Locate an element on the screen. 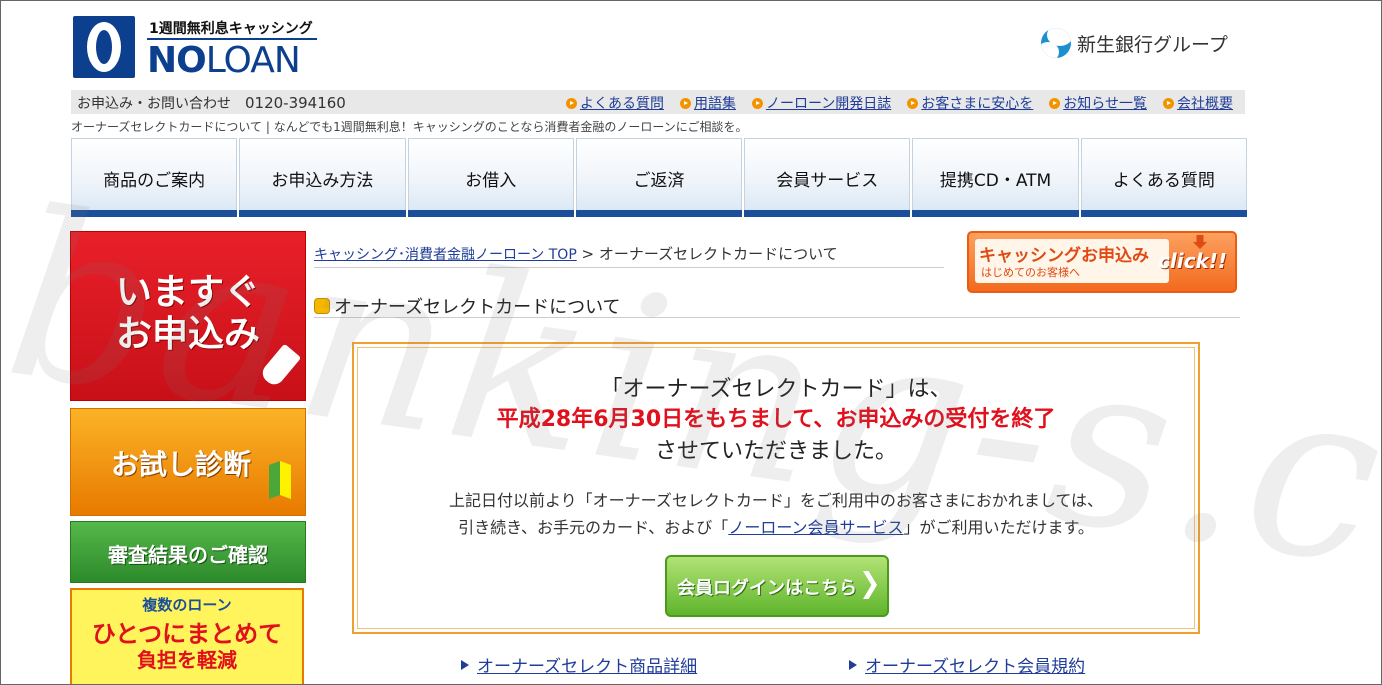  link-faq: よくある質問 is located at coordinates (614, 103).